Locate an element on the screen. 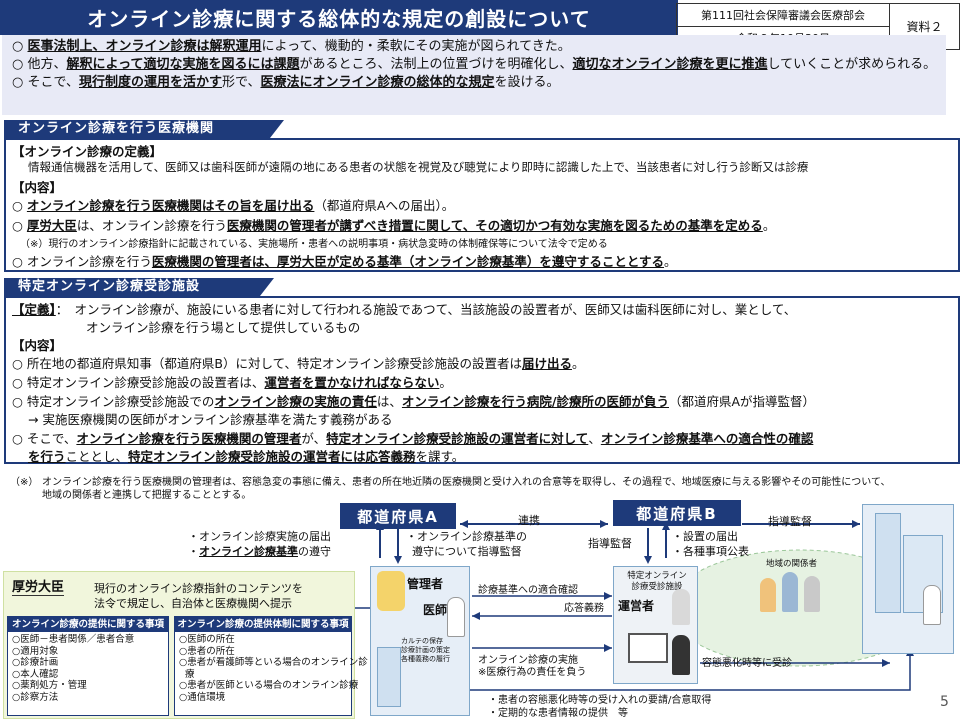 The width and height of the screenshot is (963, 721). text: ○ そこで、 is located at coordinates (45, 82).